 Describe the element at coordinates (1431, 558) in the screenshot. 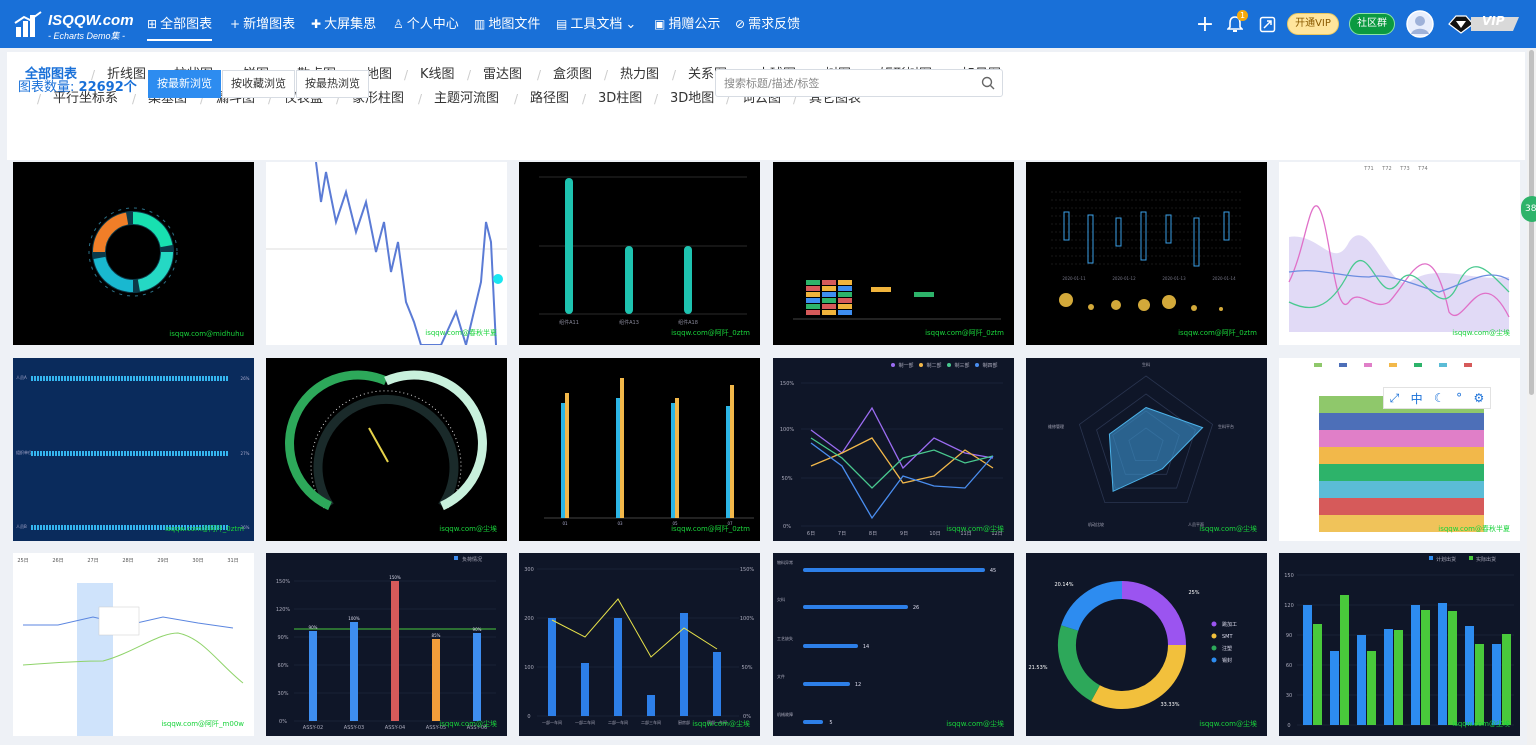

I see `legend-swatch` at that location.